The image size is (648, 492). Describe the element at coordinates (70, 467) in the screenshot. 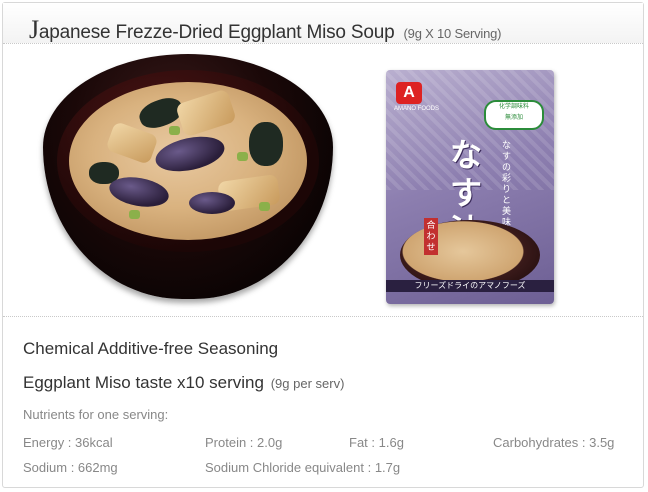

I see `nutrient-sodium: Sodium : 662mg` at that location.